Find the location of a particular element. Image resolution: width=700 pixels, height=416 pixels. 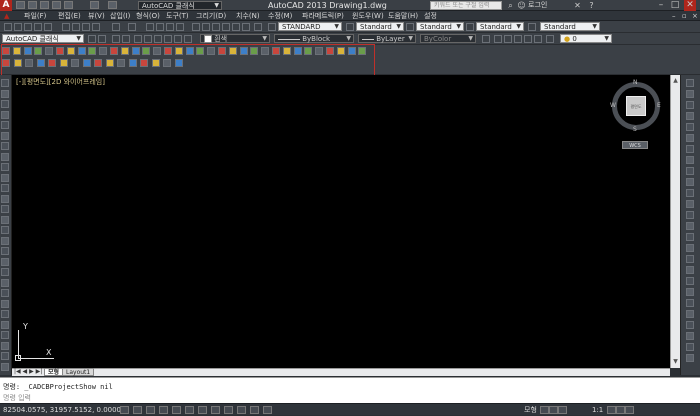

workspace-select: AutoCAD 클래식 ▼ is located at coordinates (43, 38).